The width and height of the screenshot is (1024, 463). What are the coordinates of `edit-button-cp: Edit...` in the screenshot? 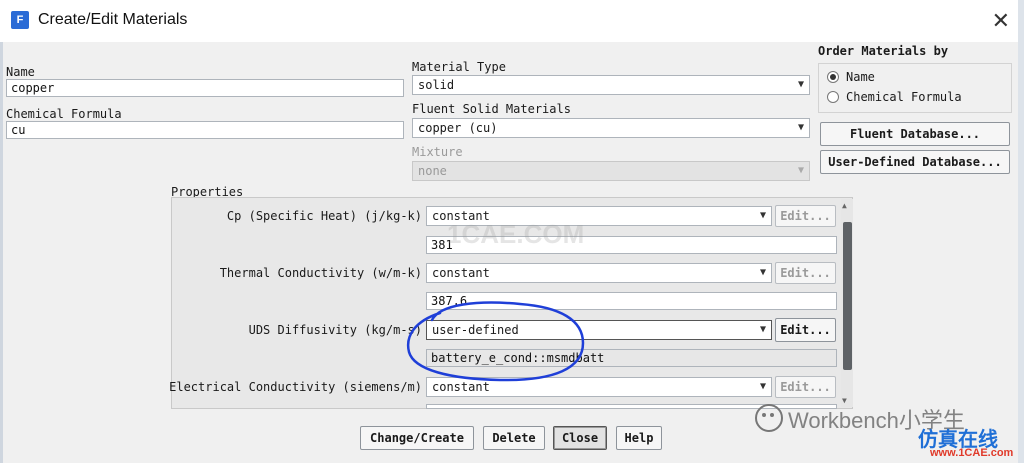 It's located at (805, 216).